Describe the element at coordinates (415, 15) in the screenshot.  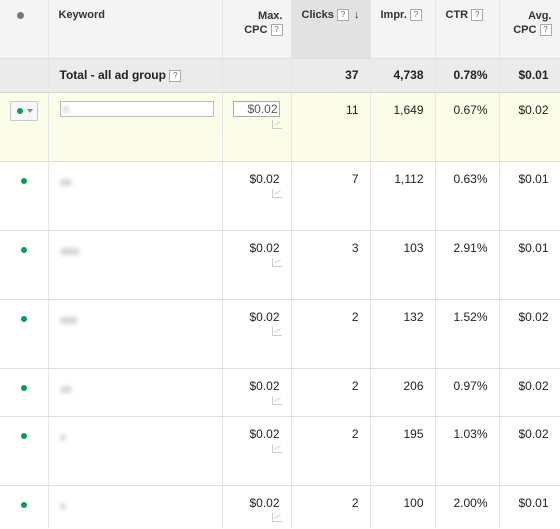
I see `impr-help-icon: ?` at that location.